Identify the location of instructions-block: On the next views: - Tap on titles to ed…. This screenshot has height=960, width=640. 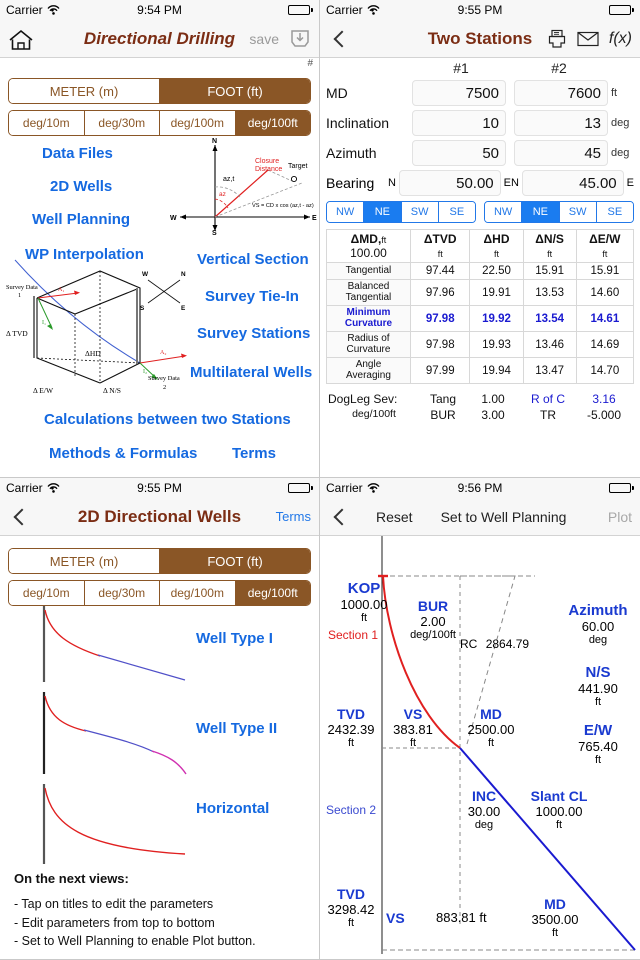
(135, 910).